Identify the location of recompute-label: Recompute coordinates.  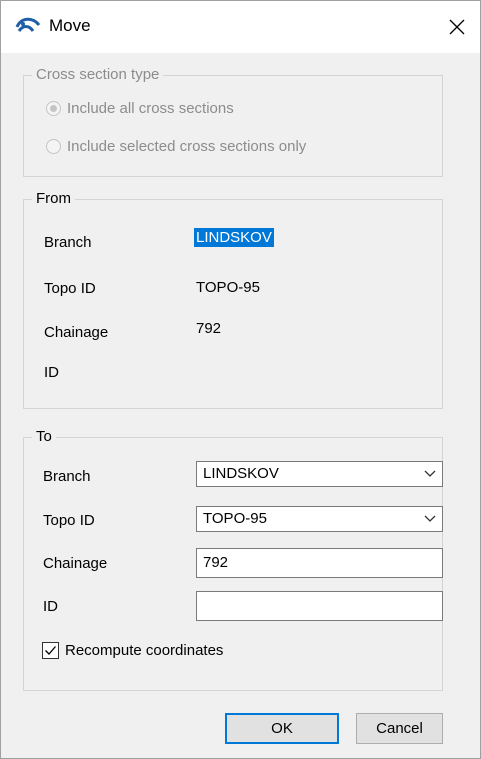
(144, 650).